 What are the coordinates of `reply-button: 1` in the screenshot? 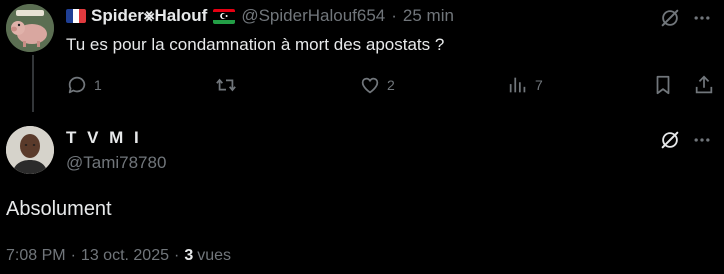 It's located at (84, 85).